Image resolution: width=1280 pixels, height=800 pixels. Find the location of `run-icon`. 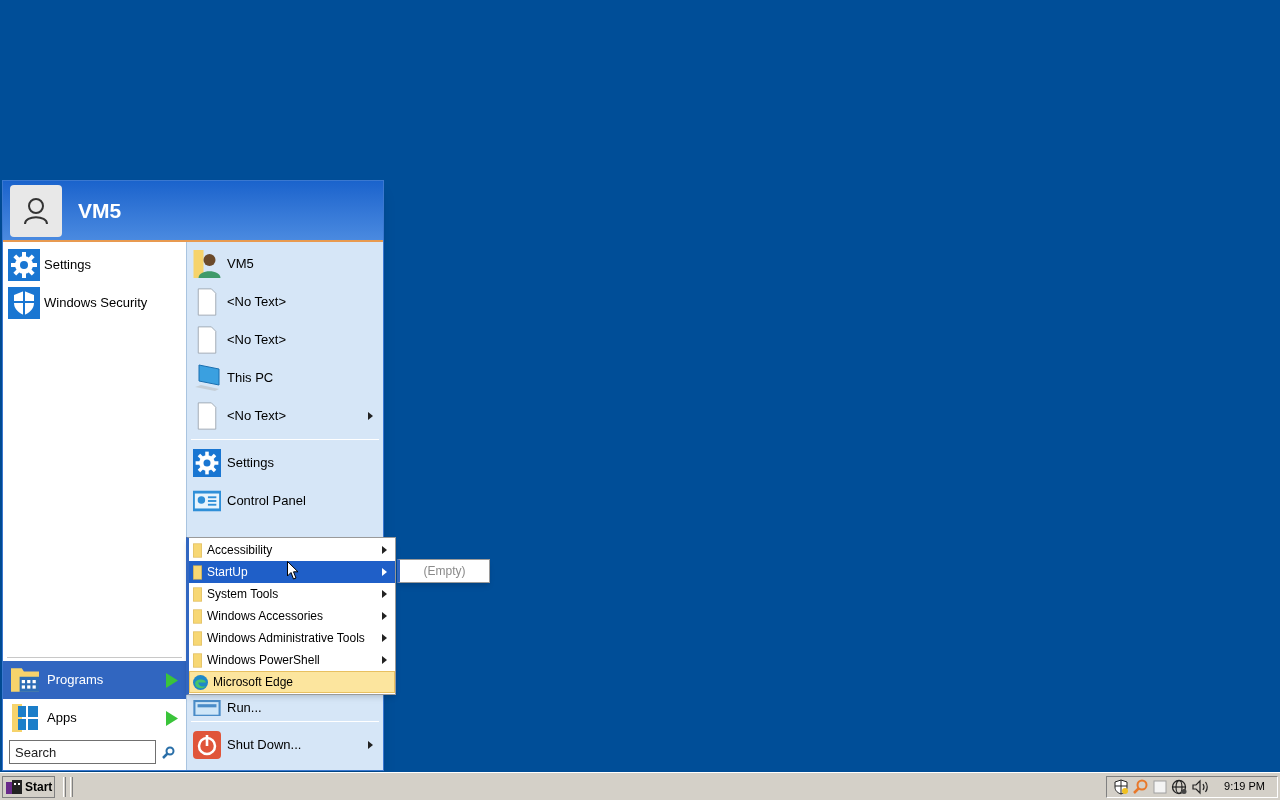

run-icon is located at coordinates (207, 708).